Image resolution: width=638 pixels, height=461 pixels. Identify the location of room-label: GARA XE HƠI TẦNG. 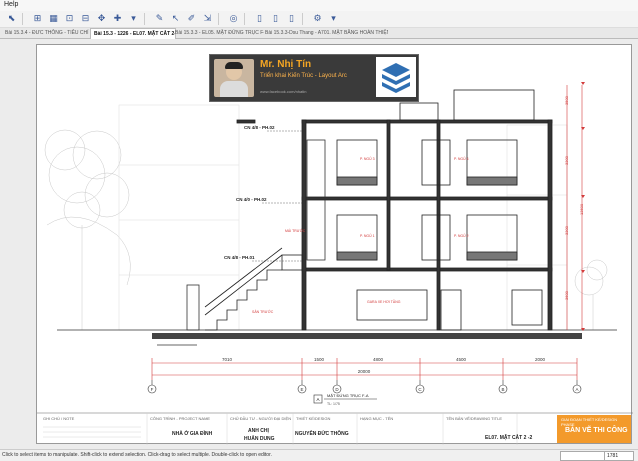
(384, 302).